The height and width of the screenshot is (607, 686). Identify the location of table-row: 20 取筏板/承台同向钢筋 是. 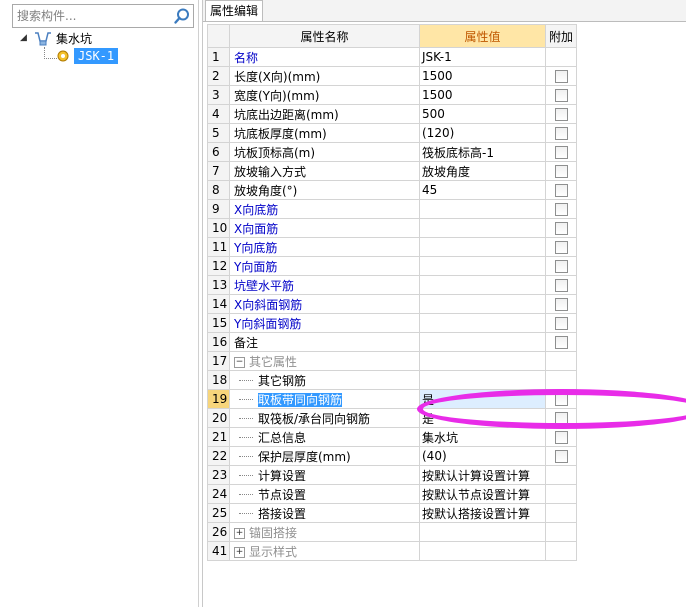
(392, 418).